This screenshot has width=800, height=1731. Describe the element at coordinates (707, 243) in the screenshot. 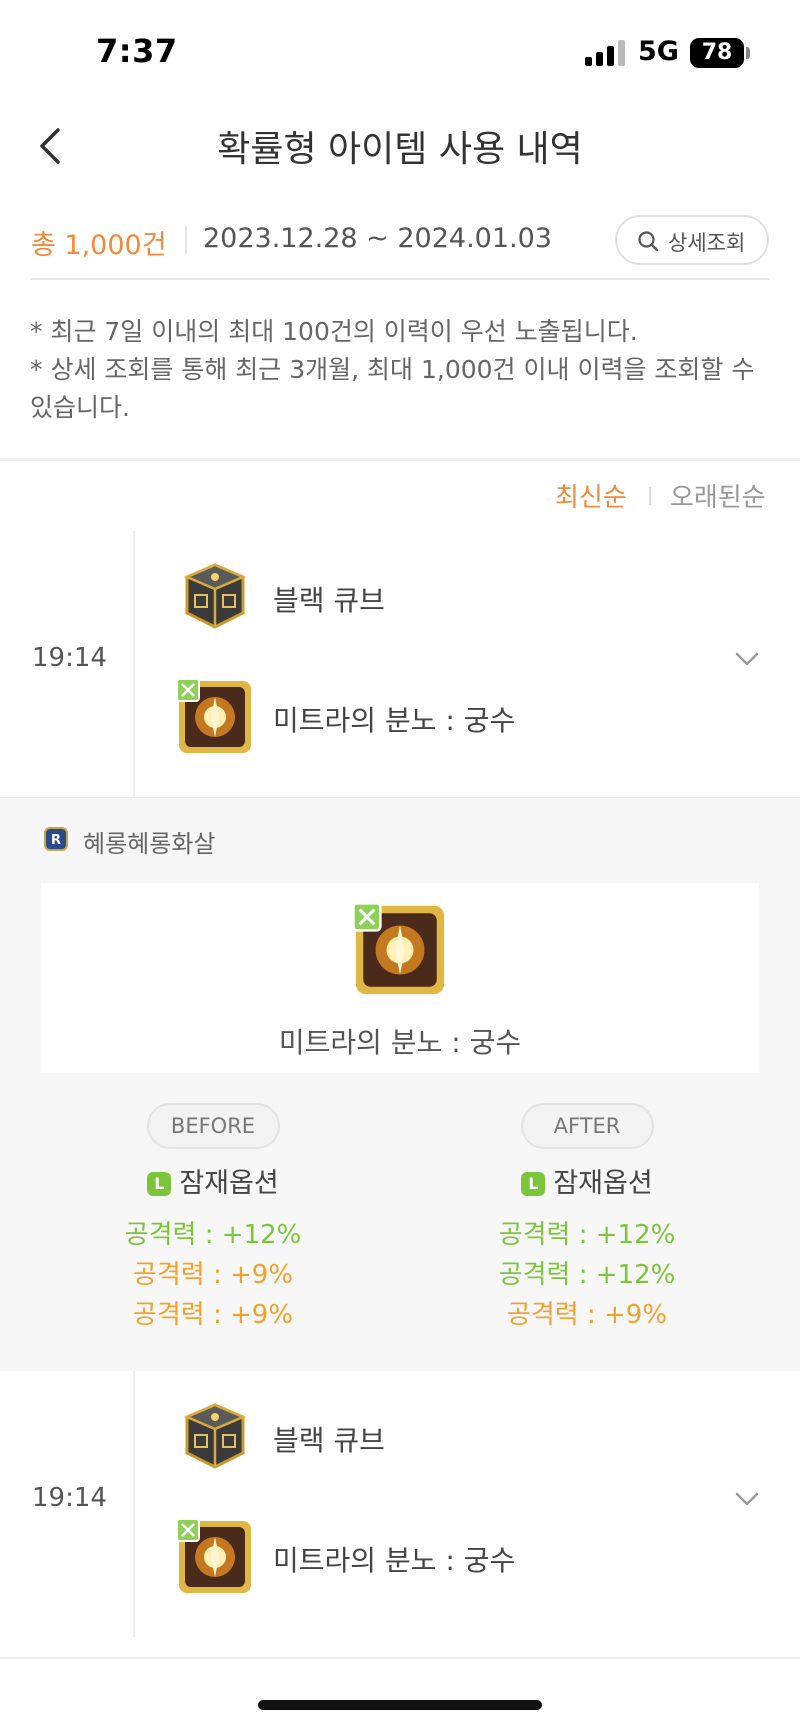

I see `detail-search-label: 상세조회` at that location.